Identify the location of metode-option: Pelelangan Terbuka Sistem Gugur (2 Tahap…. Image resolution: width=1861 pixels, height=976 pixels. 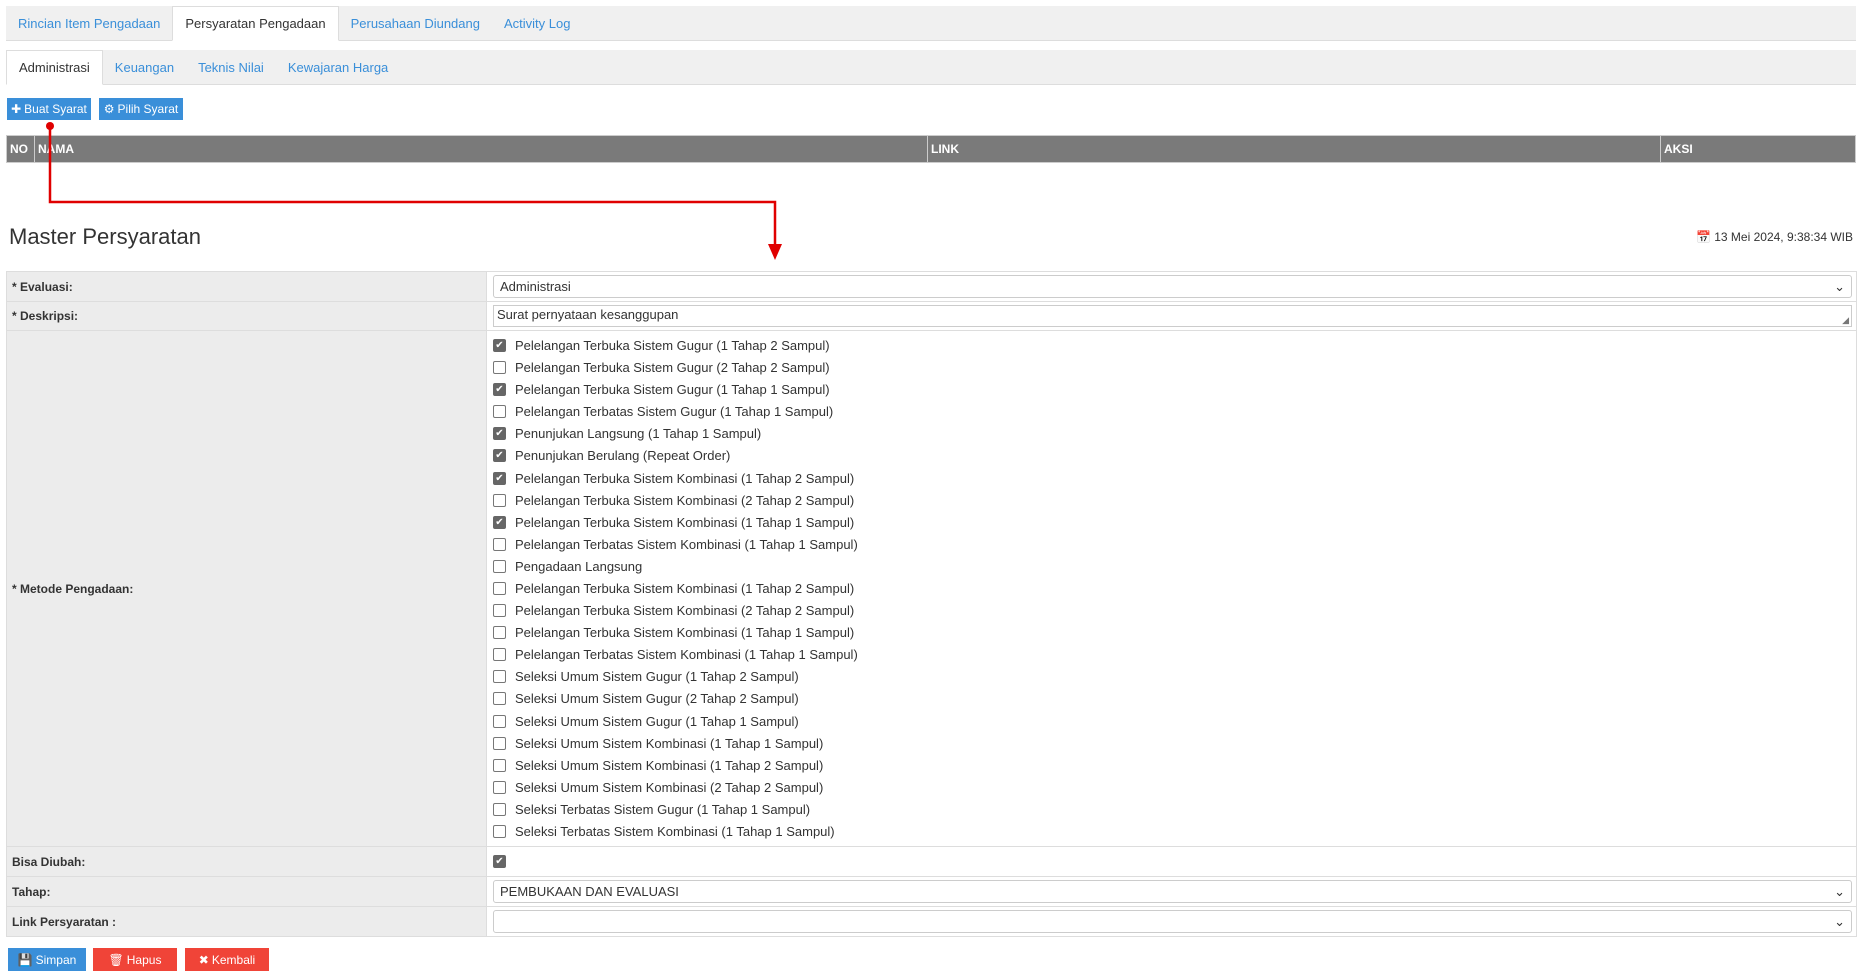
(661, 368).